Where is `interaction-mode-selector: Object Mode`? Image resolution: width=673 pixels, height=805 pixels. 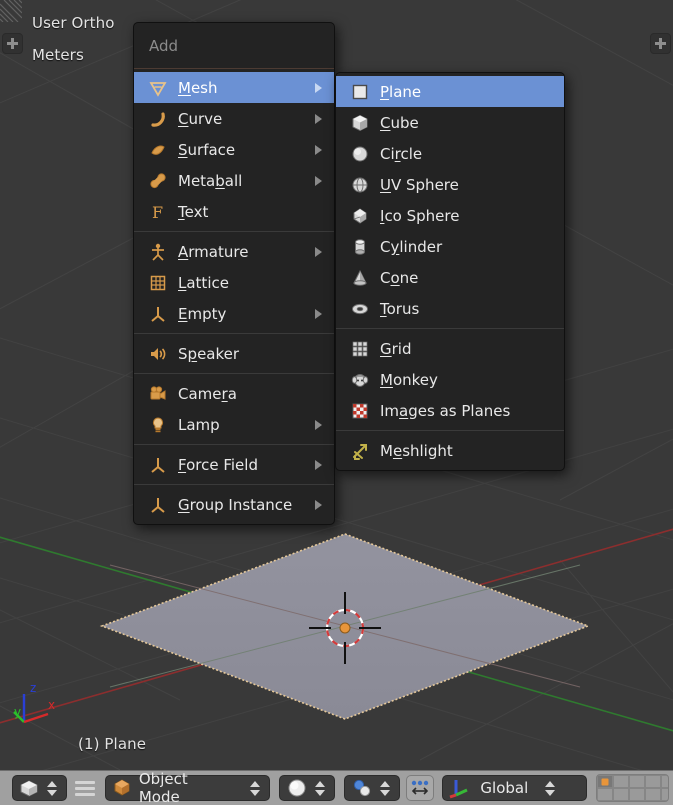
interaction-mode-selector: Object Mode is located at coordinates (187, 787).